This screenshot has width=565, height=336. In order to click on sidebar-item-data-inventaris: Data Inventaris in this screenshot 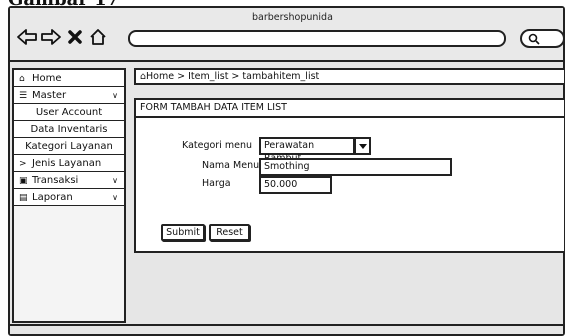, I will do `click(69, 129)`.